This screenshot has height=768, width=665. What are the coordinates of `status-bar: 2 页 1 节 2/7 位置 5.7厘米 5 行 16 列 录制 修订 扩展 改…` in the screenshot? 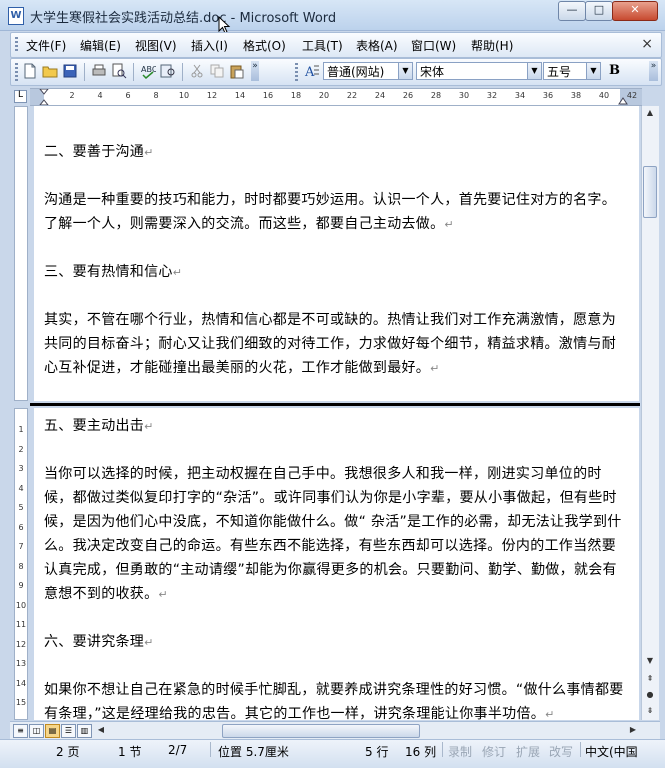 It's located at (332, 753).